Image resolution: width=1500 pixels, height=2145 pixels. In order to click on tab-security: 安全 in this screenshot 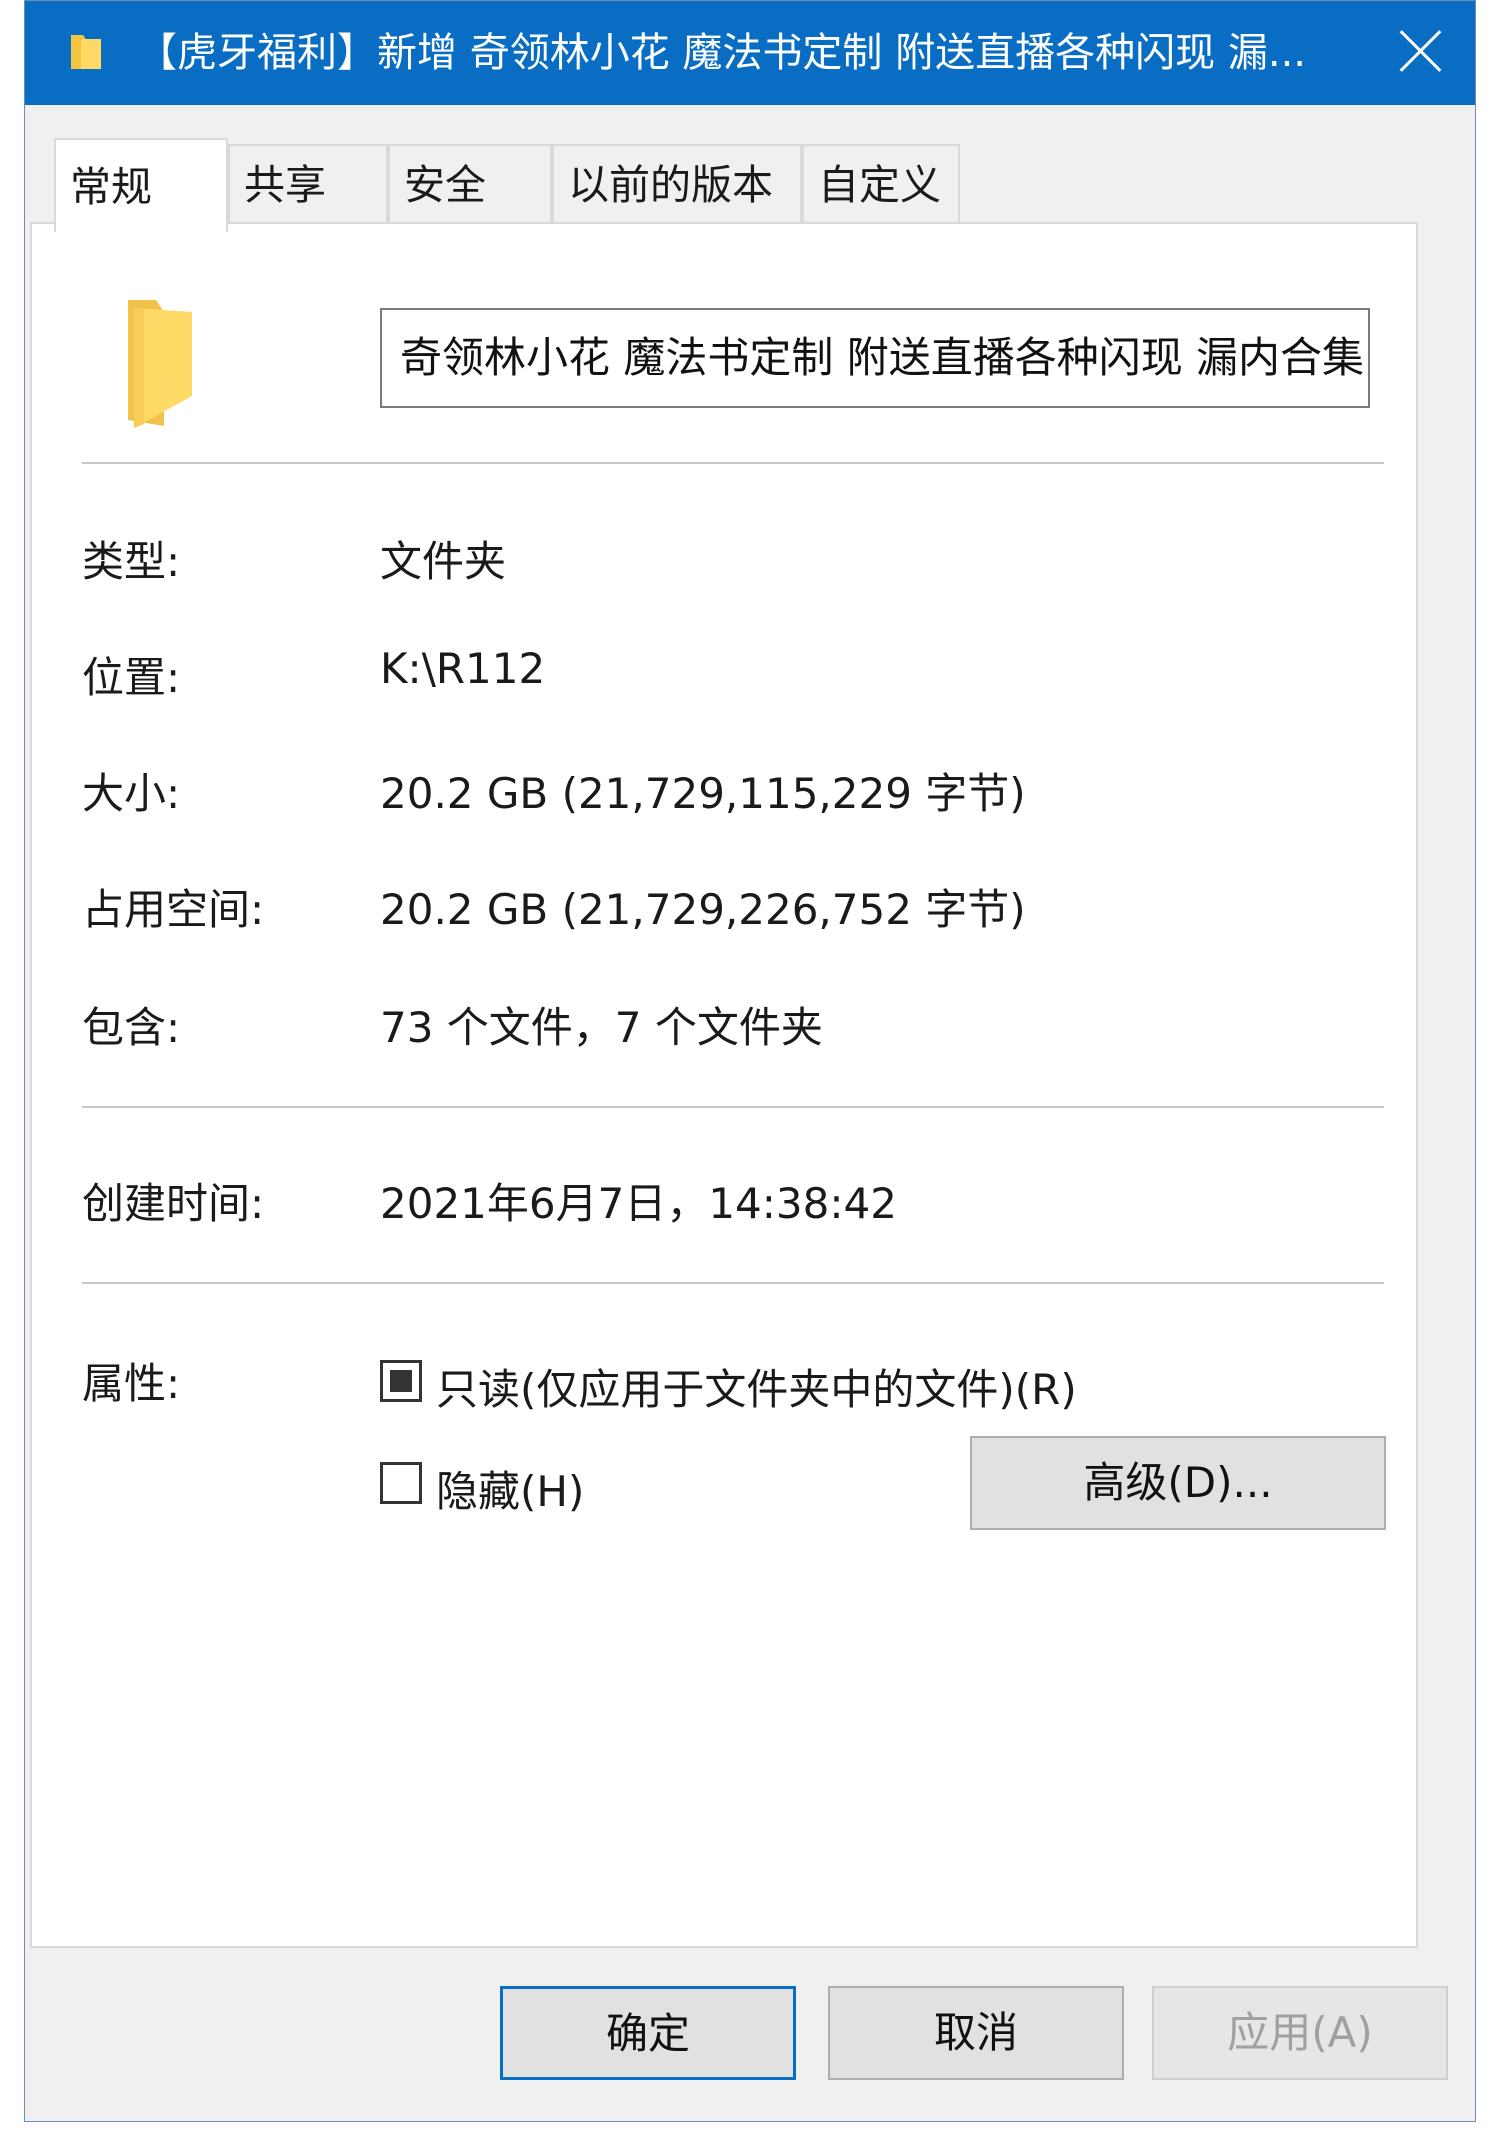, I will do `click(470, 183)`.